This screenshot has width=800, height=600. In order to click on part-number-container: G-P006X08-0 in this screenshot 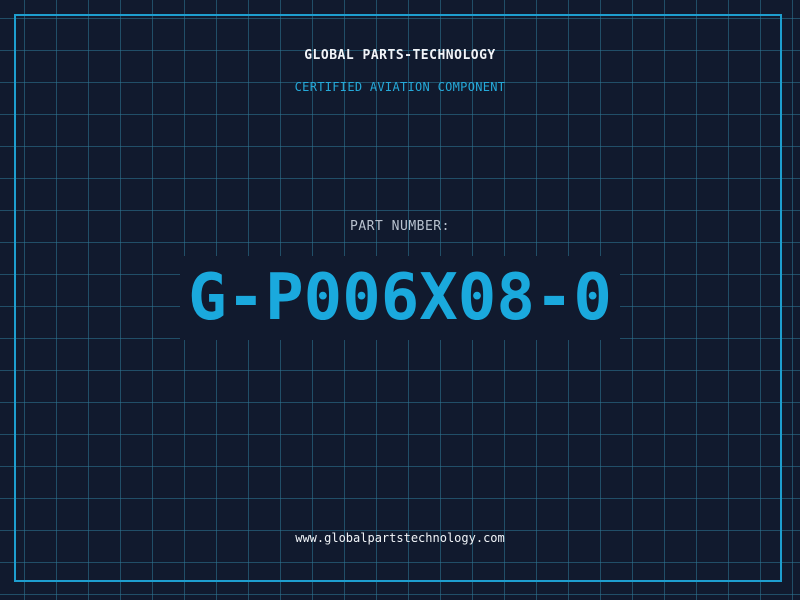, I will do `click(400, 298)`.